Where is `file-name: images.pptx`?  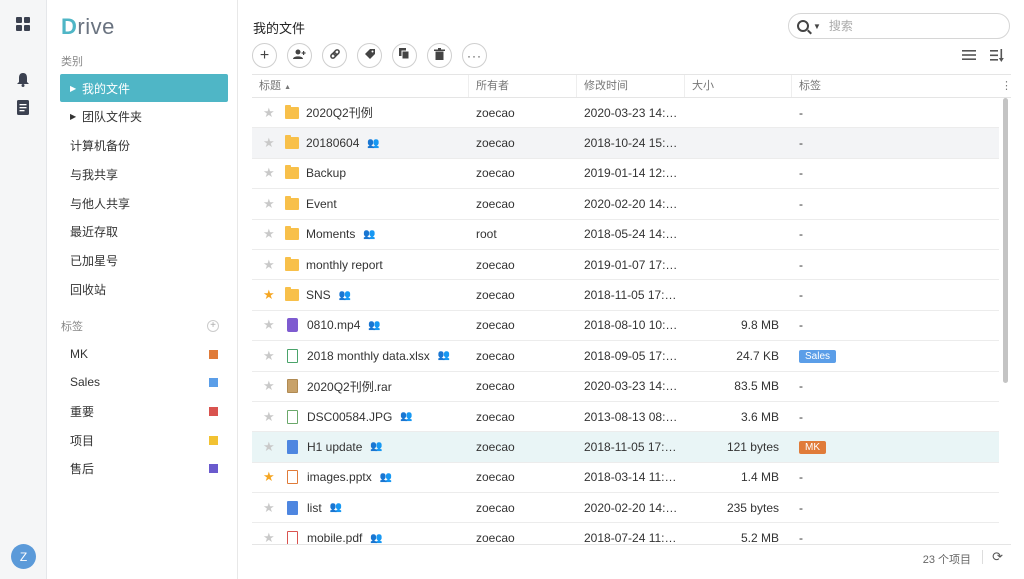 file-name: images.pptx is located at coordinates (339, 477).